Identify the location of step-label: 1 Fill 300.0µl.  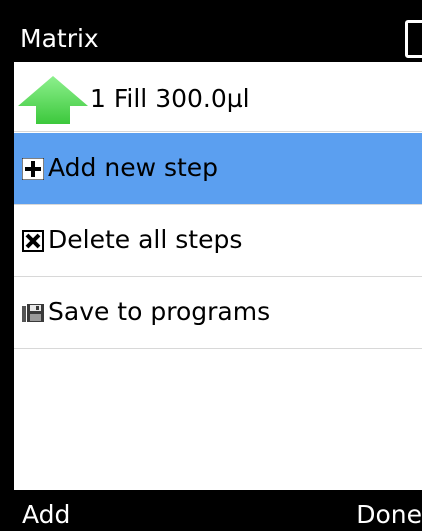
(170, 98).